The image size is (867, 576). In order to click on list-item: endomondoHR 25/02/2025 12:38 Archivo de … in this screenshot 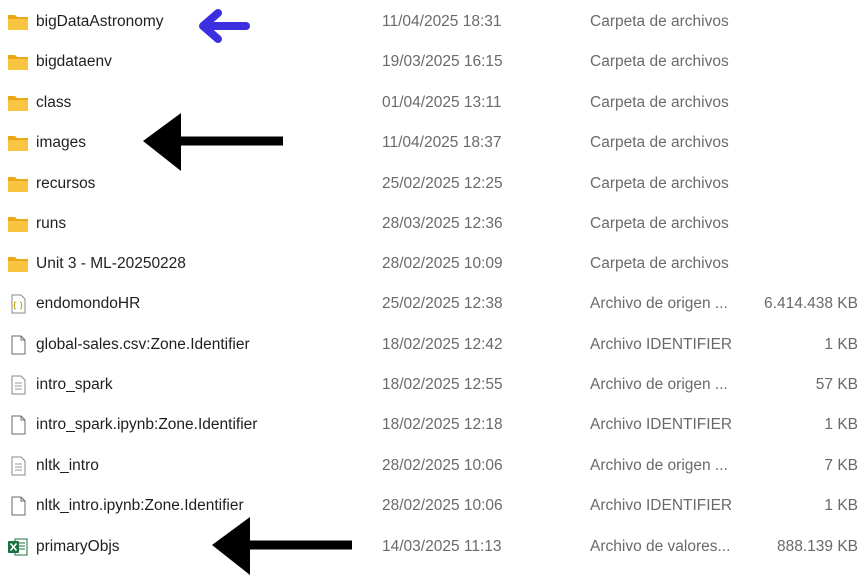, I will do `click(433, 304)`.